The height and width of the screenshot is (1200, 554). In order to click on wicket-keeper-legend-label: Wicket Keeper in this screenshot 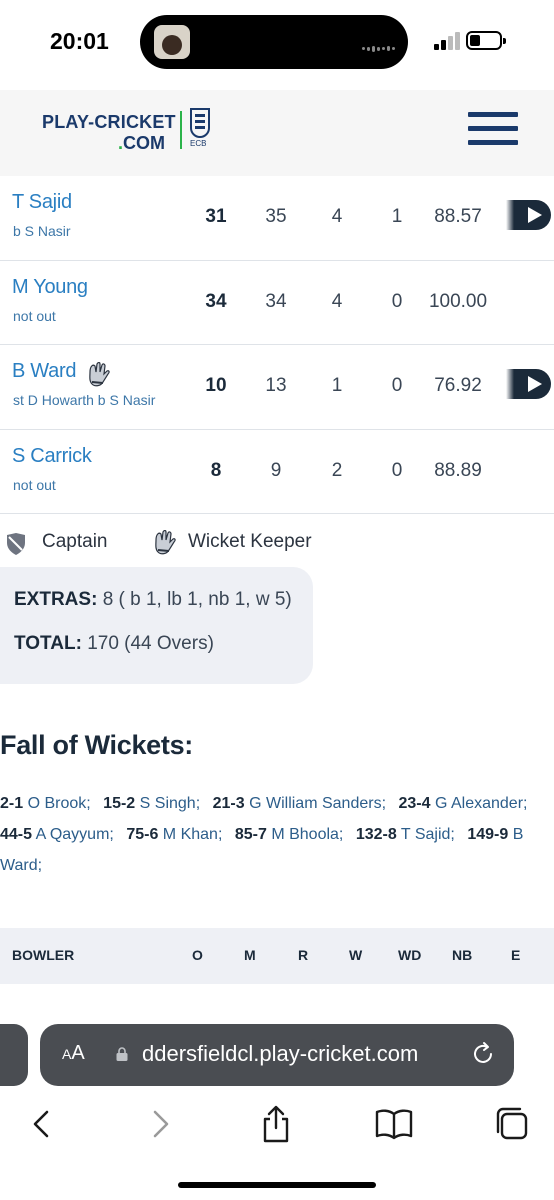, I will do `click(250, 541)`.